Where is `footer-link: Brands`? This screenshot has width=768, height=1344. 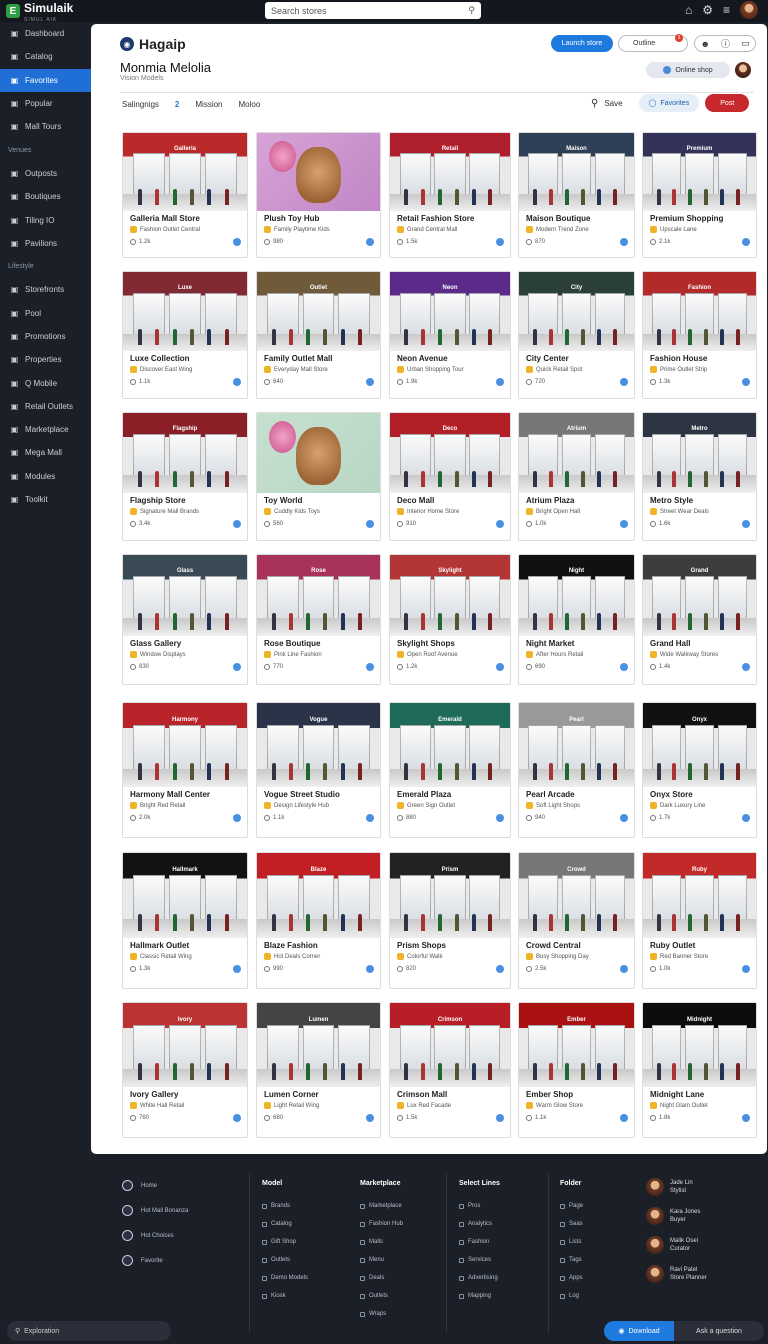
footer-link: Brands is located at coordinates (285, 1206).